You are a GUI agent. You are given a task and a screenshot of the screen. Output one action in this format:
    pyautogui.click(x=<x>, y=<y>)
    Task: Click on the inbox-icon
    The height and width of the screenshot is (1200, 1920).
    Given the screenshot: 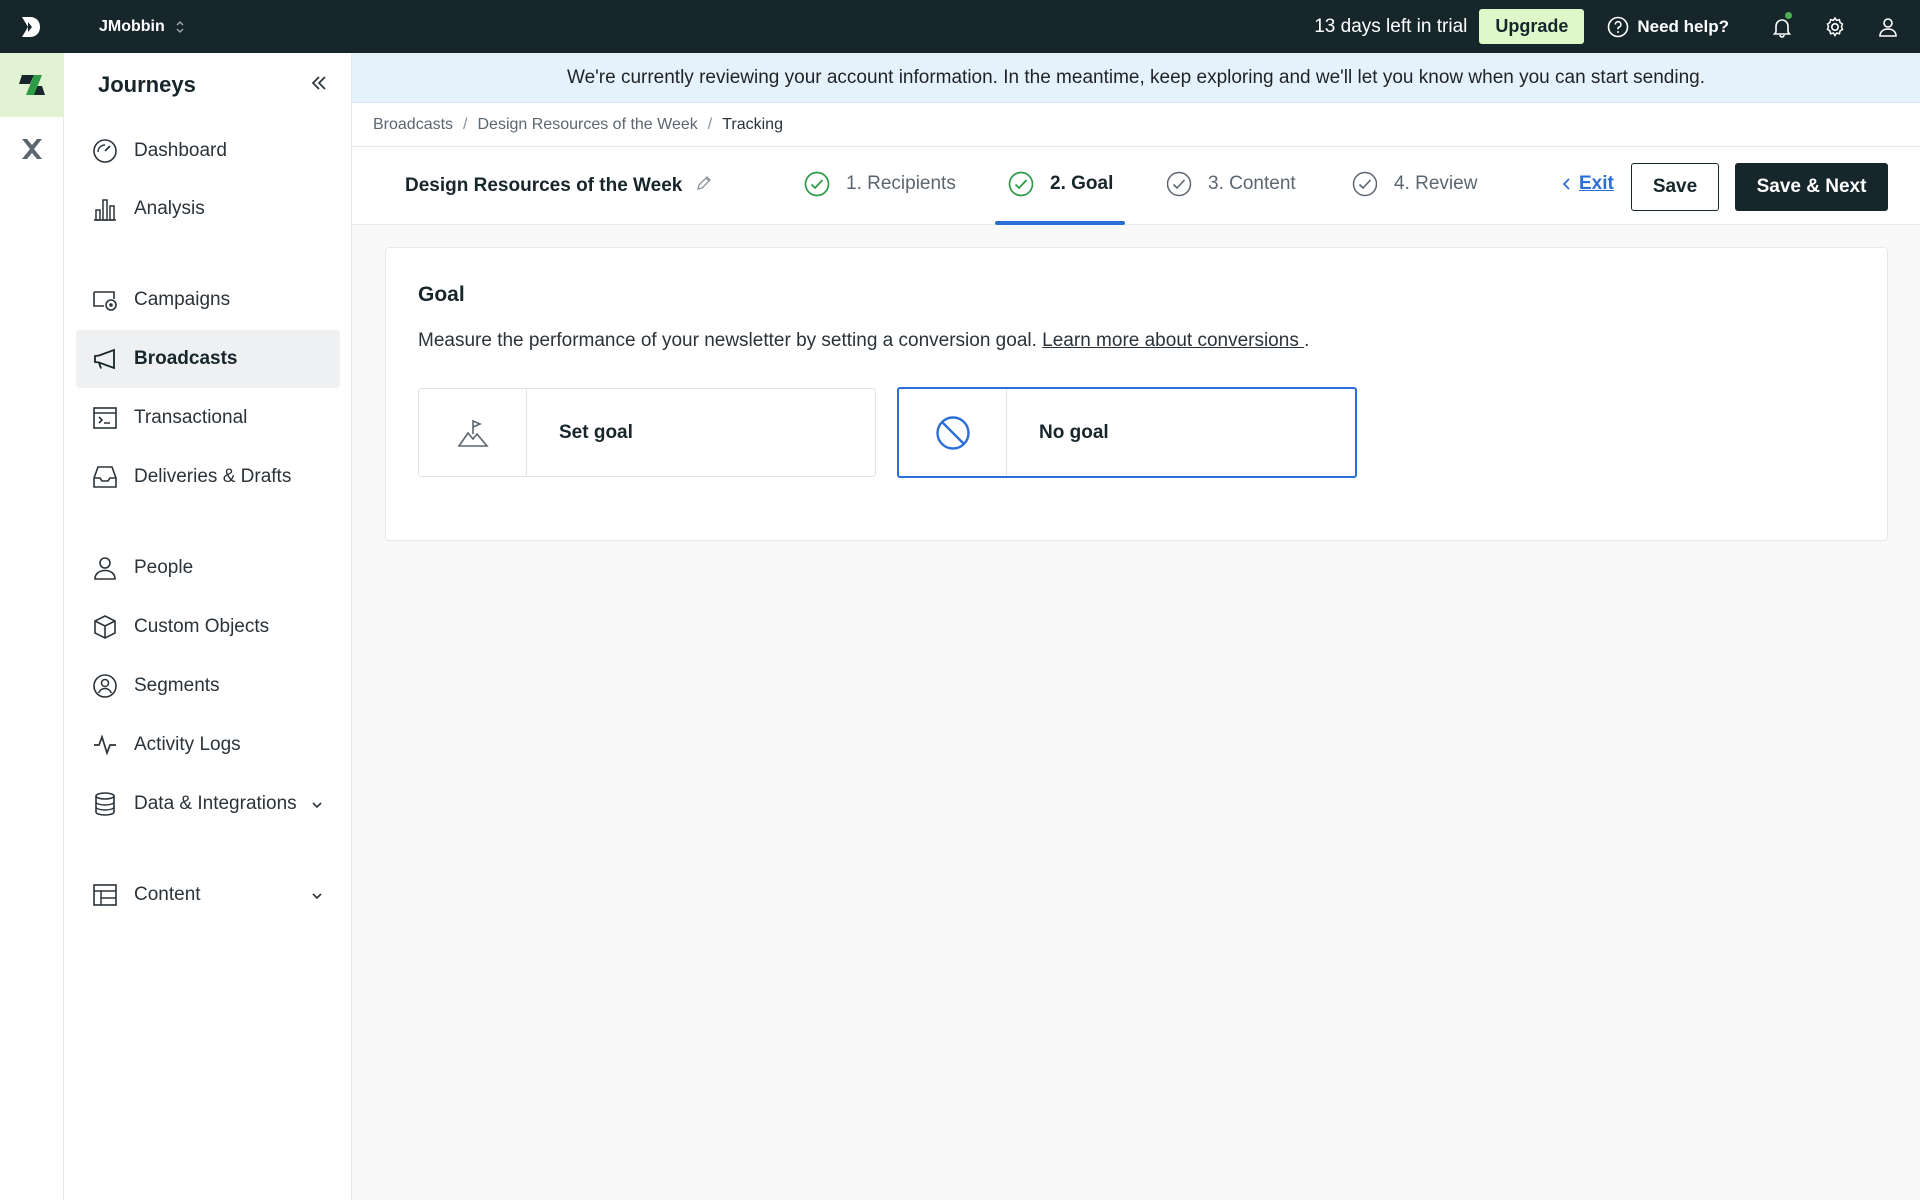 What is the action you would take?
    pyautogui.click(x=105, y=477)
    